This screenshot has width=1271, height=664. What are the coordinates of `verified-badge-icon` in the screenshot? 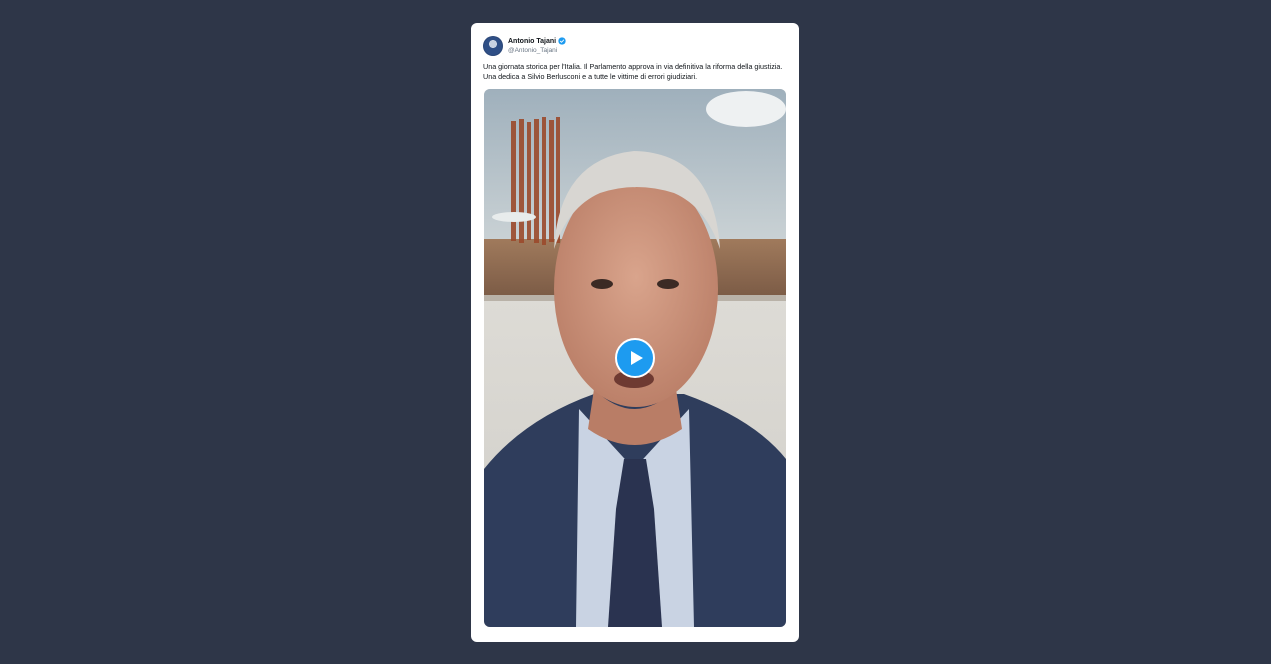 It's located at (562, 41).